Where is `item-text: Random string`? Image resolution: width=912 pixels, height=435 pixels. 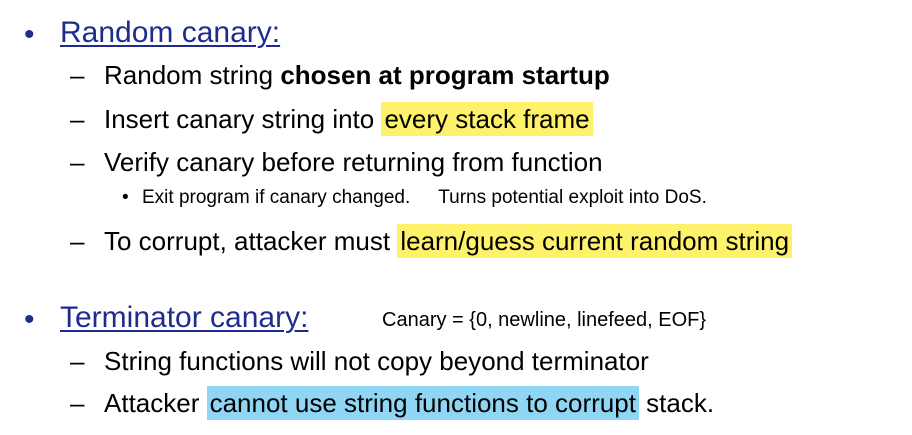 item-text: Random string is located at coordinates (192, 75).